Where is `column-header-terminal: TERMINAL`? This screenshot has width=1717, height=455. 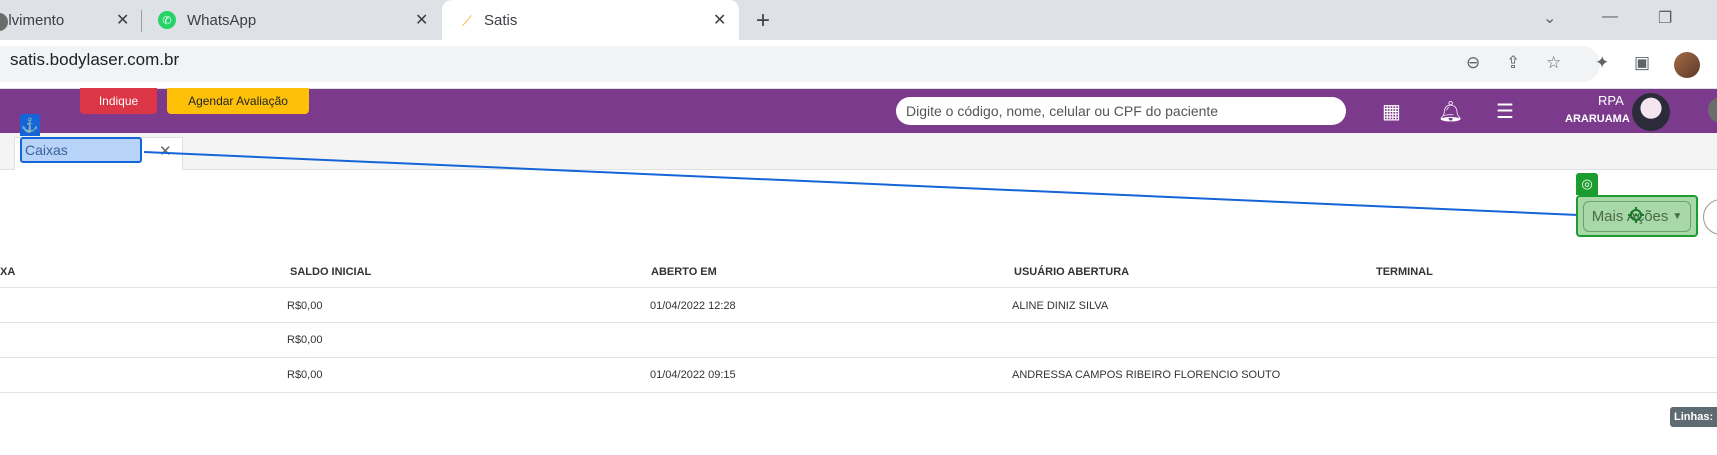 column-header-terminal: TERMINAL is located at coordinates (1404, 272).